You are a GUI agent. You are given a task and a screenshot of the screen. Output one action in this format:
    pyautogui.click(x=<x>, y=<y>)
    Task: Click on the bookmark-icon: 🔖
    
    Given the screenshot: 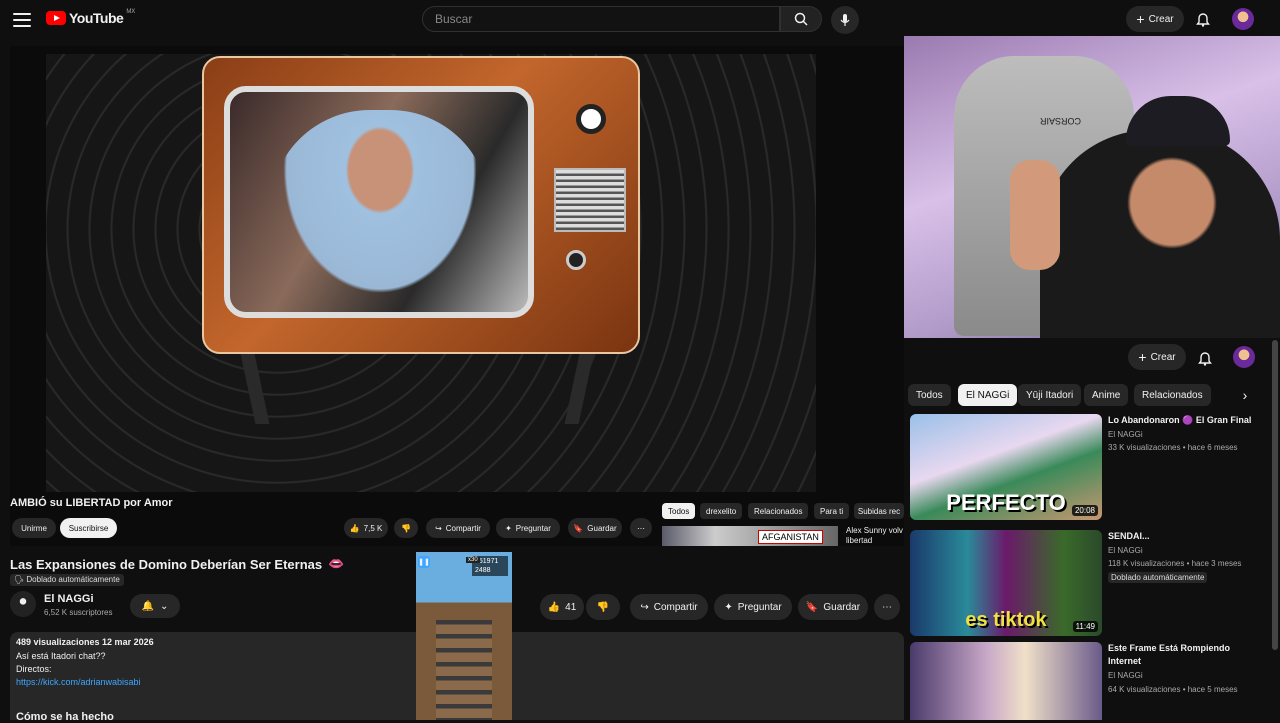 What is the action you would take?
    pyautogui.click(x=812, y=607)
    